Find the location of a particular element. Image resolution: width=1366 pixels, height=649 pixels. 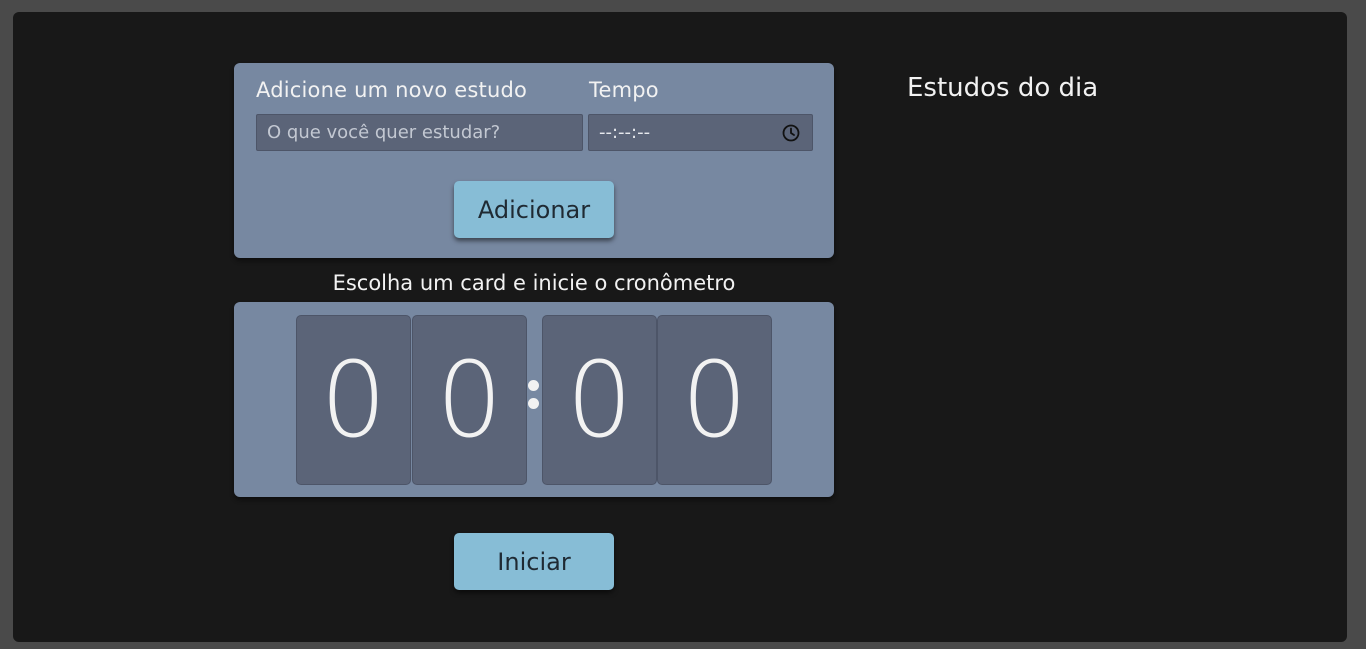

seconds-ones-digit: 0 is located at coordinates (714, 400).